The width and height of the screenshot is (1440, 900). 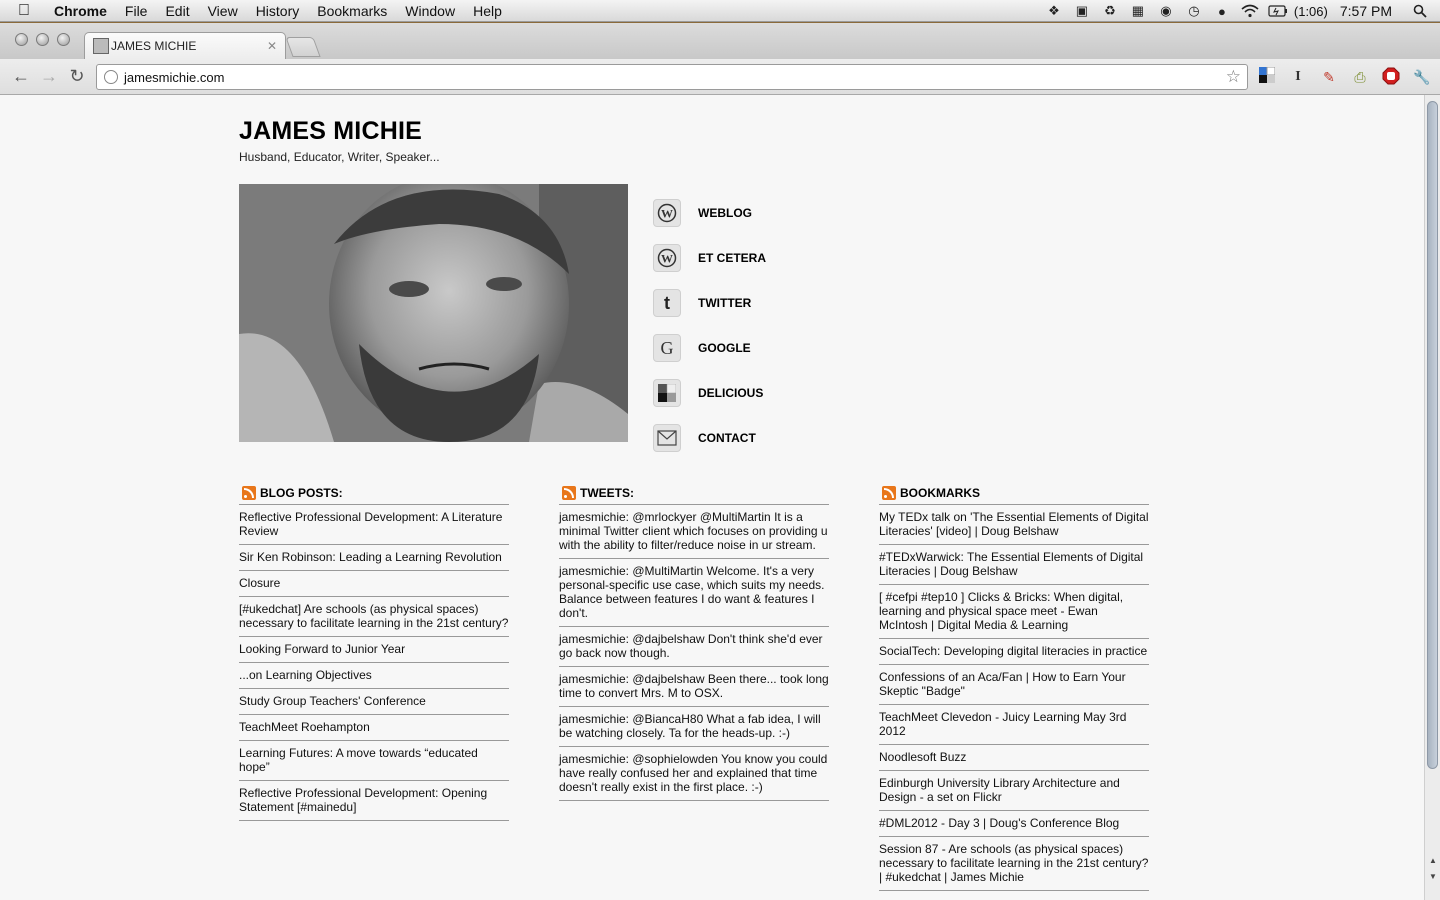 What do you see at coordinates (667, 392) in the screenshot?
I see `delicious-icon` at bounding box center [667, 392].